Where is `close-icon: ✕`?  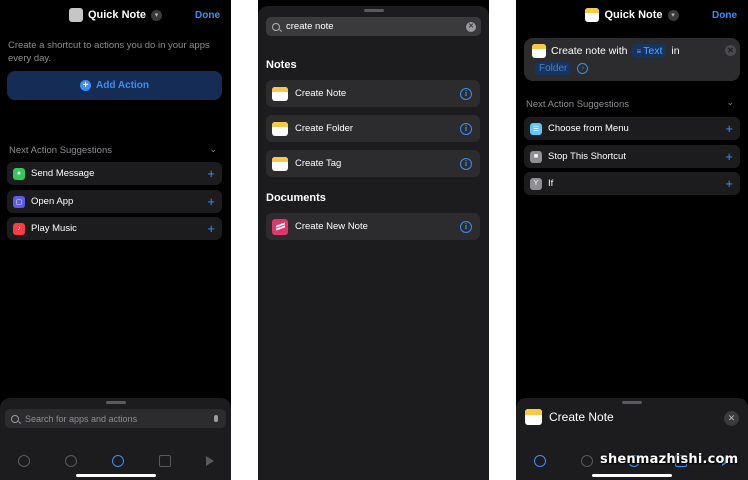 close-icon: ✕ is located at coordinates (731, 418).